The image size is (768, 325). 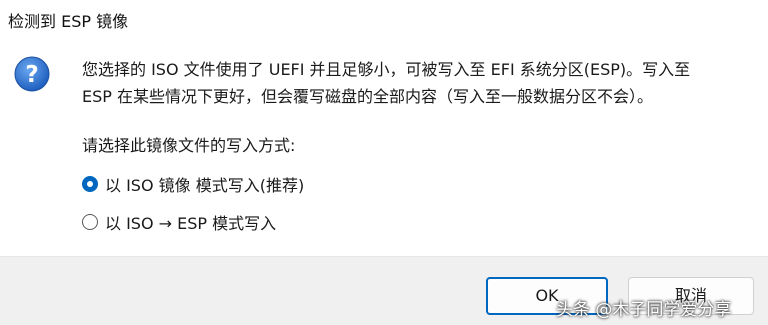 I want to click on option-iso-esp-mode: 以 ISO → ESP 模式写入, so click(x=179, y=222).